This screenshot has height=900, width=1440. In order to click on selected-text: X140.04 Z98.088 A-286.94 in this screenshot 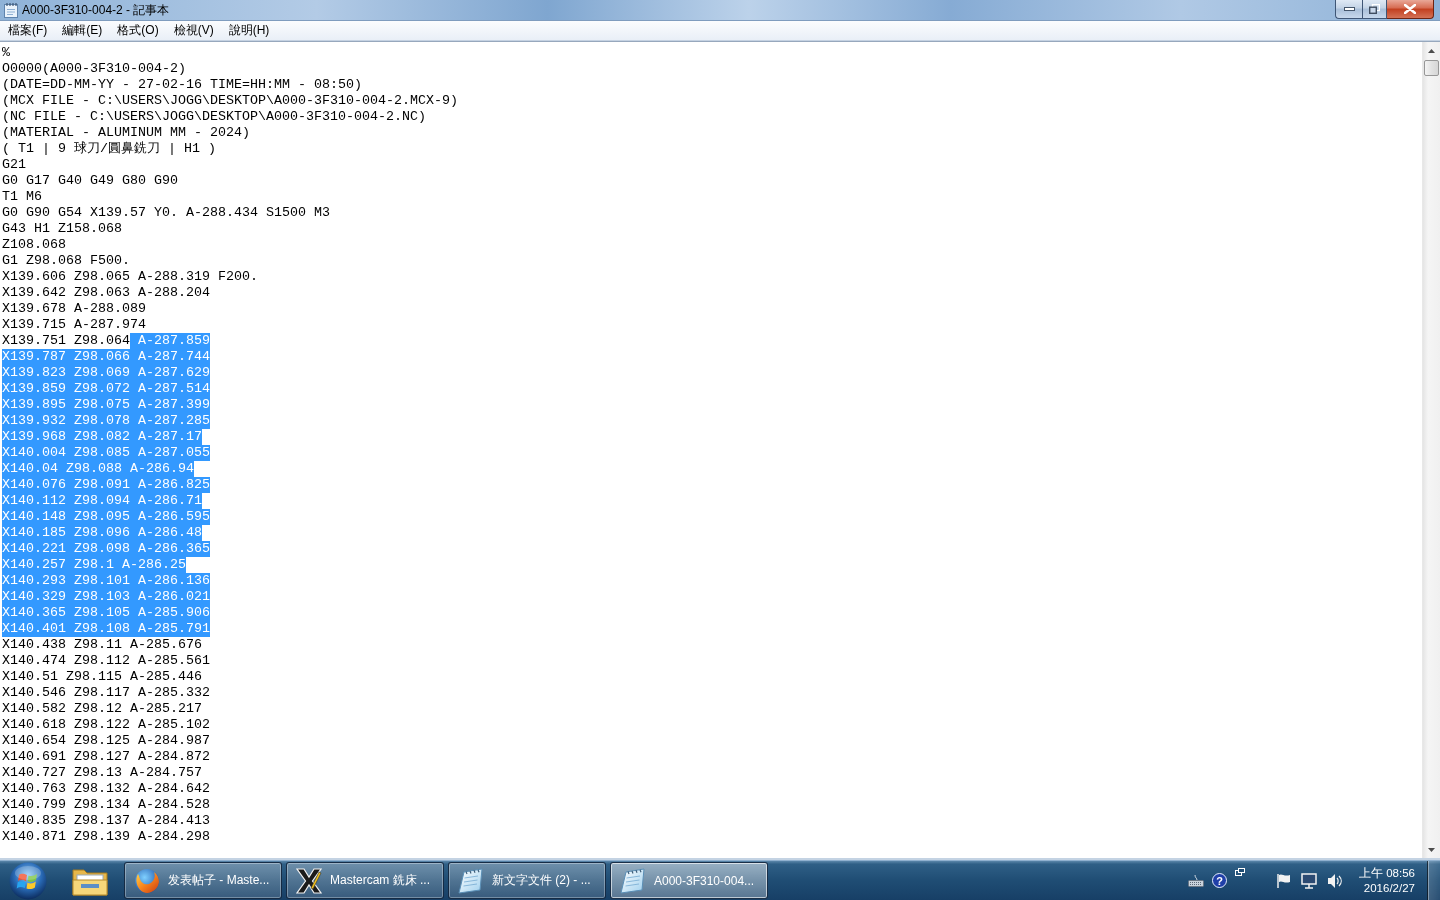, I will do `click(98, 469)`.